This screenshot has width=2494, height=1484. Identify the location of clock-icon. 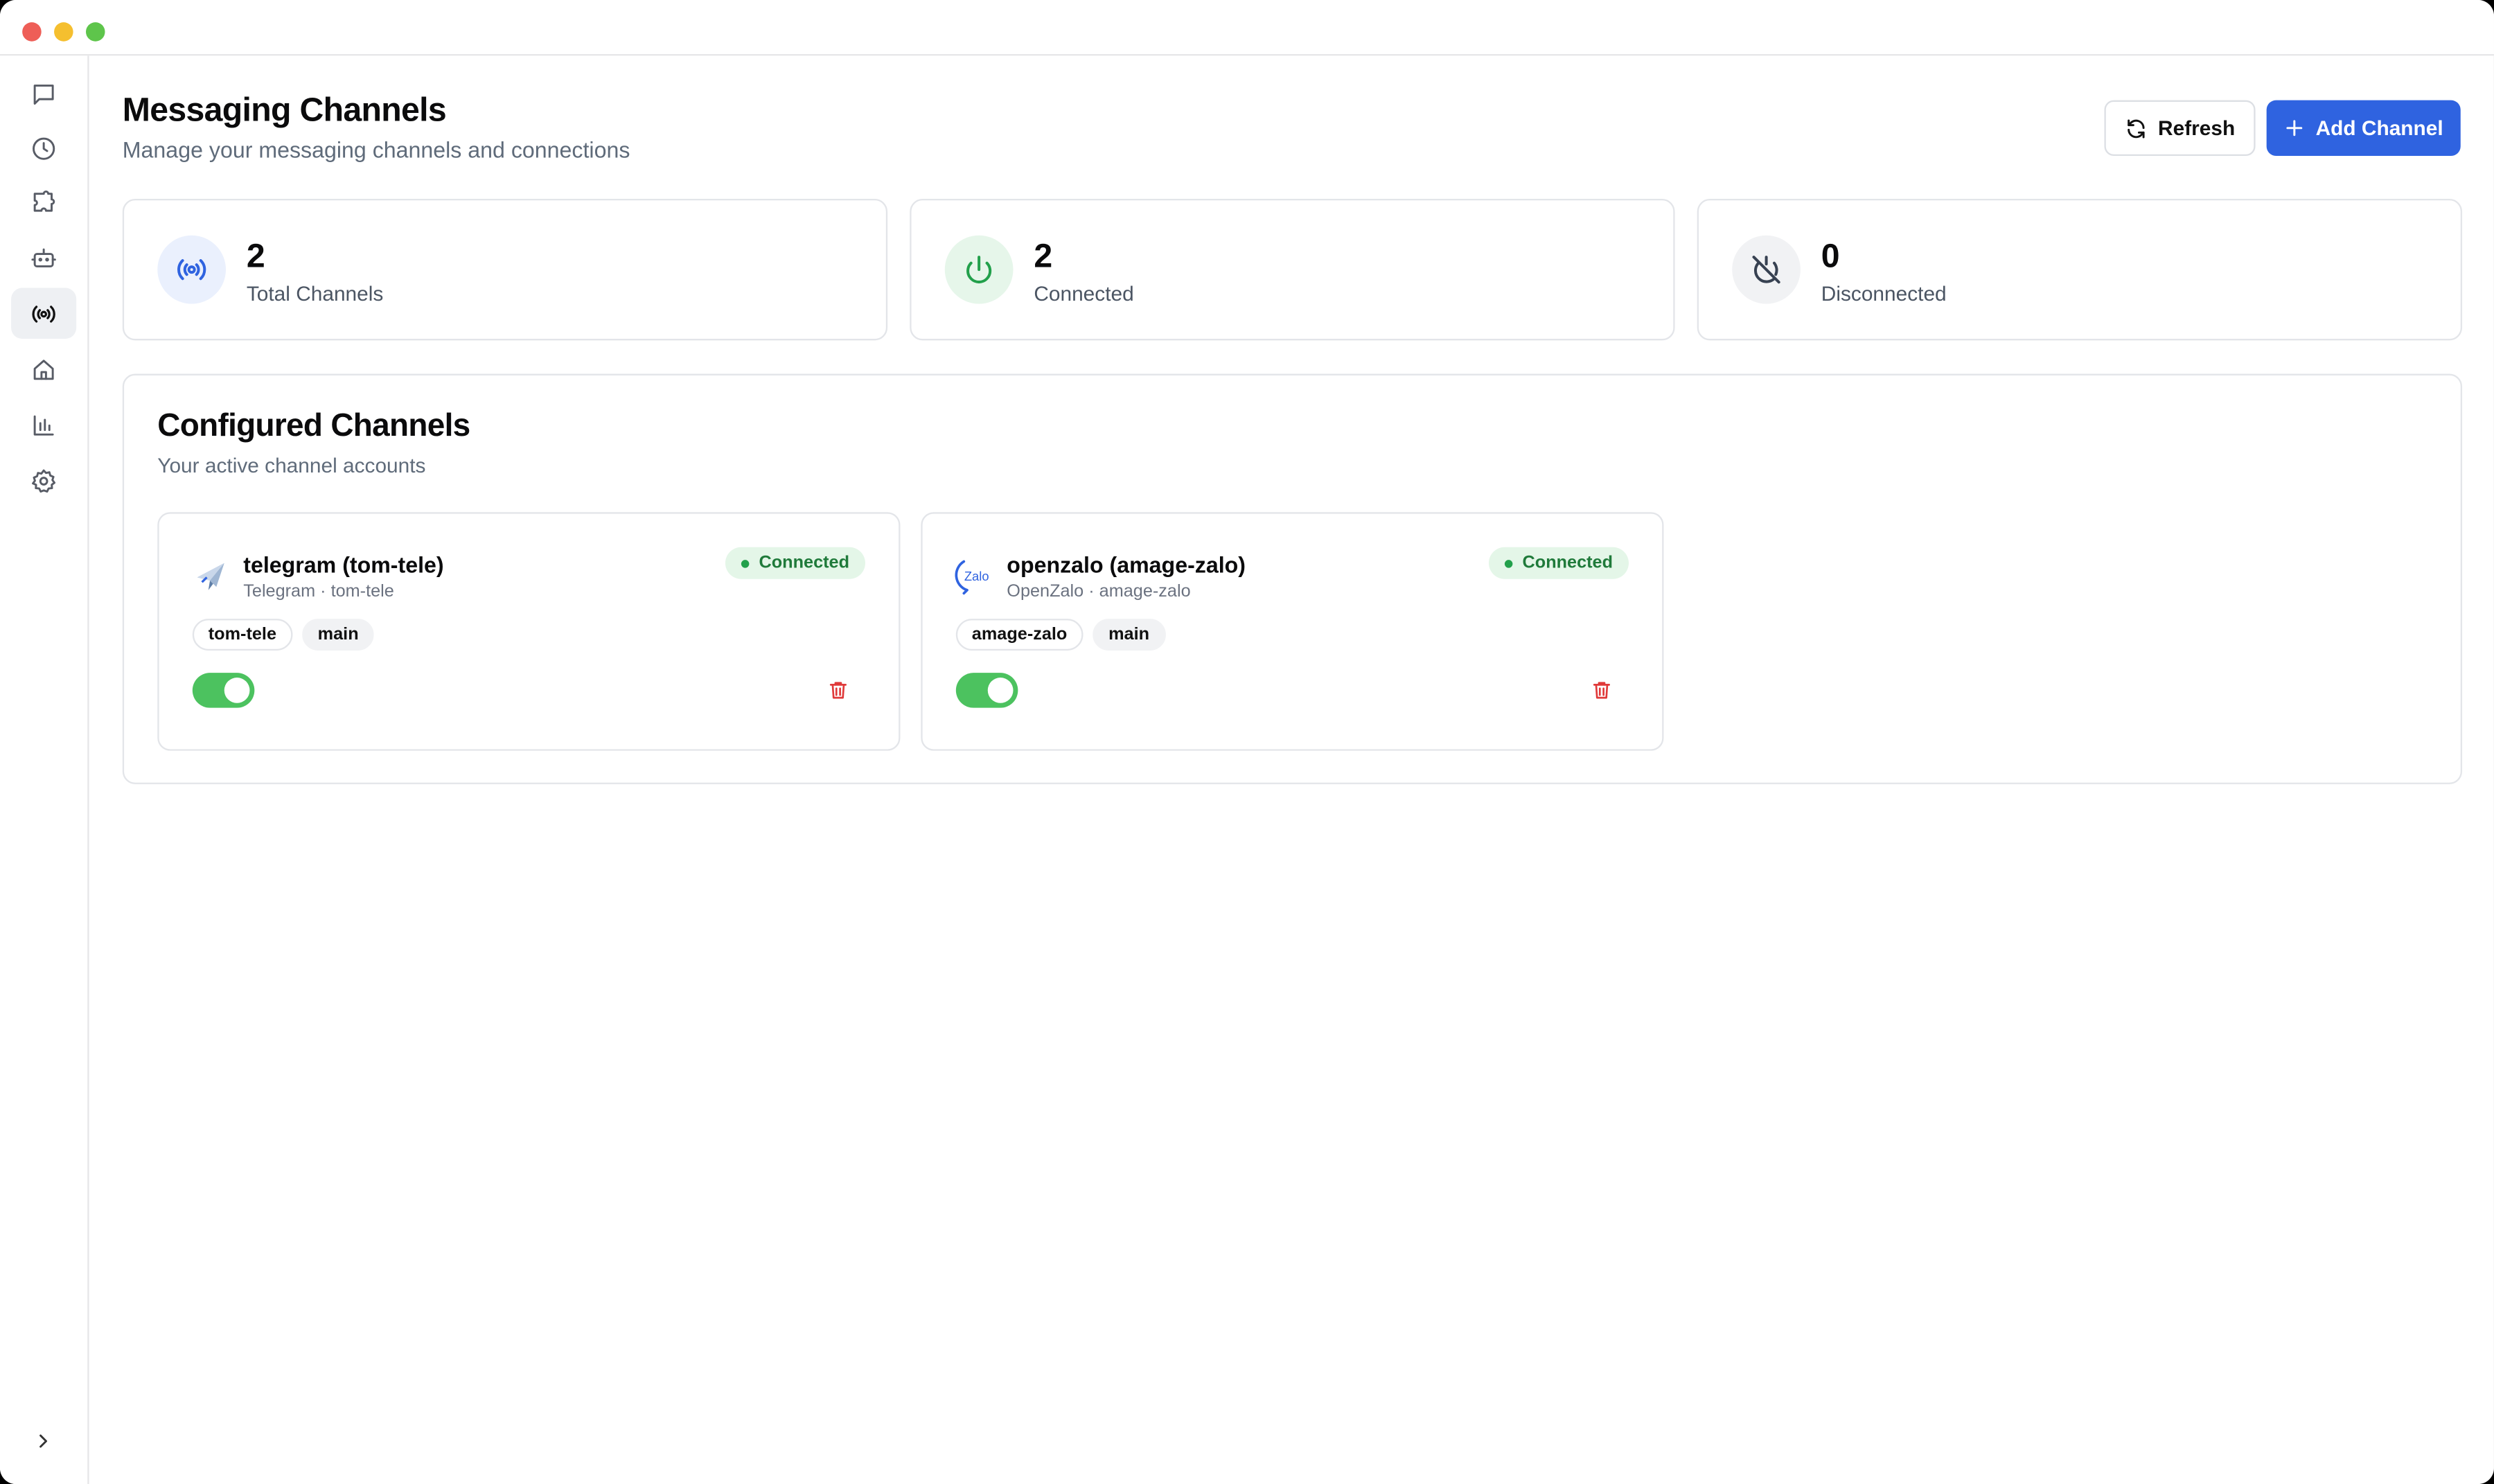
(44, 147).